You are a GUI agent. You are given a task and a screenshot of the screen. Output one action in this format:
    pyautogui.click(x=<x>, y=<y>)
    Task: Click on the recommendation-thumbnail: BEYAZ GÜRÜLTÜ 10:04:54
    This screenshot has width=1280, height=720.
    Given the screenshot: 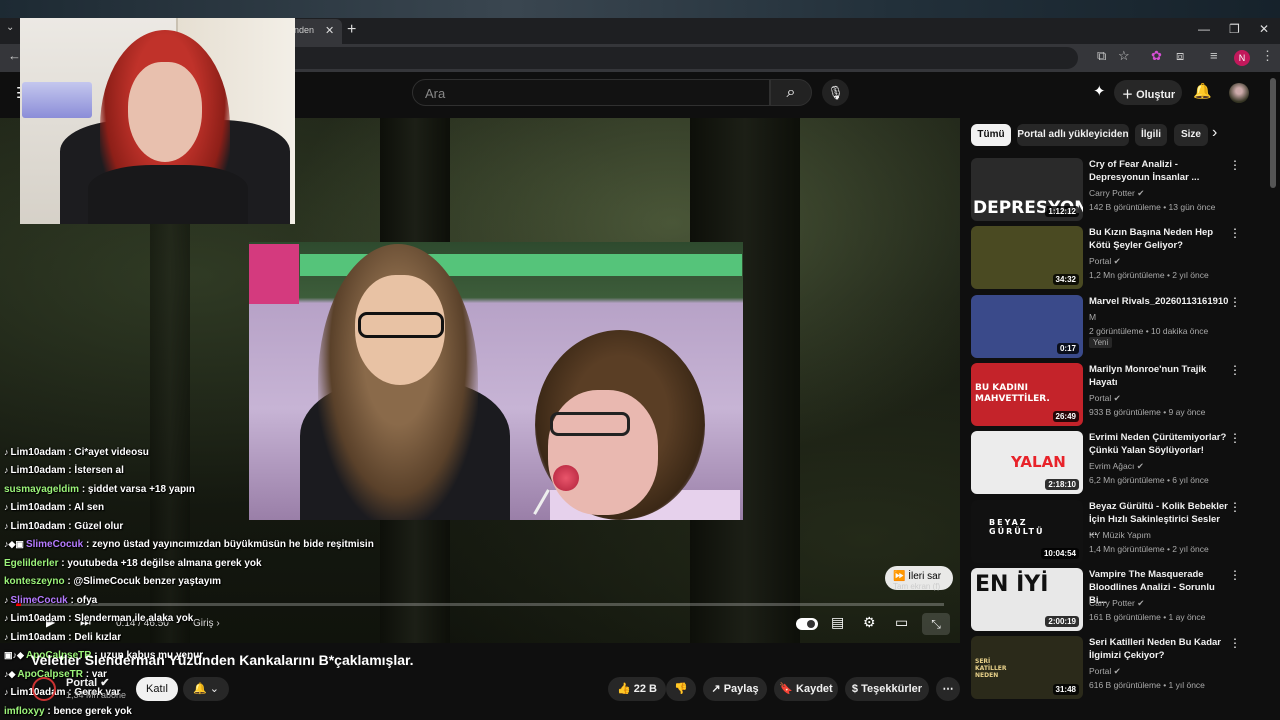 What is the action you would take?
    pyautogui.click(x=1027, y=531)
    